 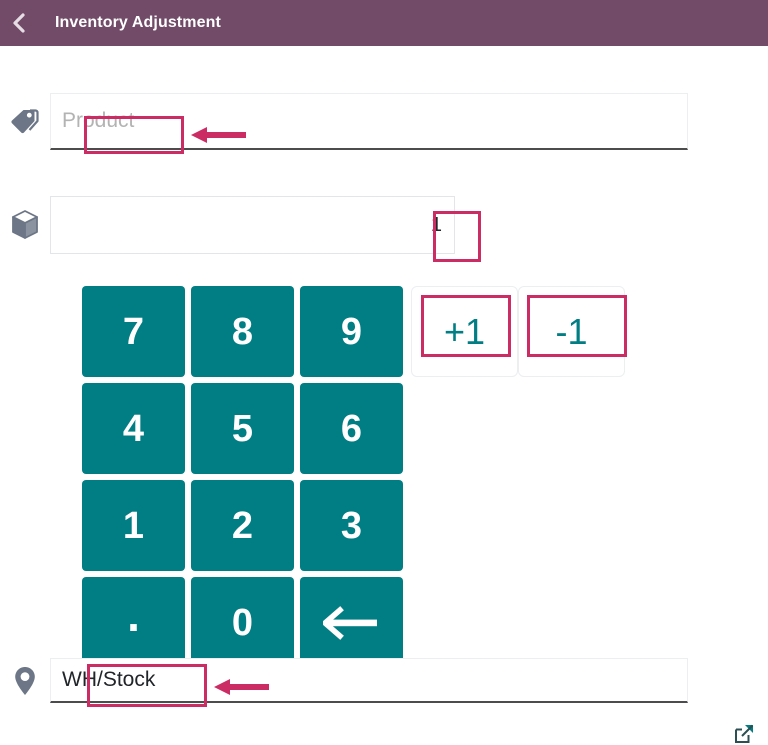 What do you see at coordinates (133, 622) in the screenshot?
I see `key-decimal: .` at bounding box center [133, 622].